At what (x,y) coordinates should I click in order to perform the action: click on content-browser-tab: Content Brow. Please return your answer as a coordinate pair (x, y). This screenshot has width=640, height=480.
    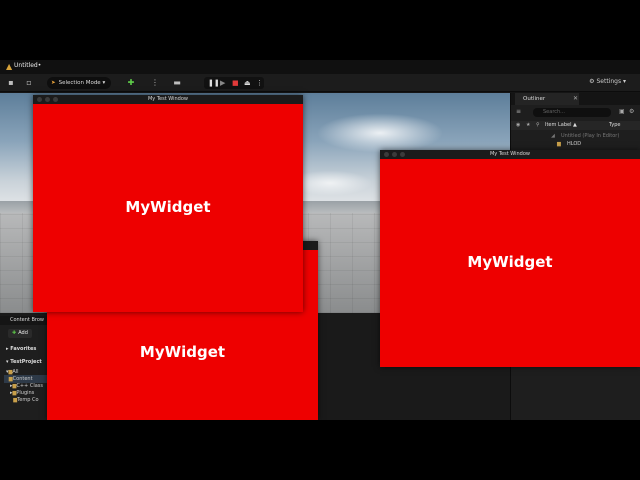
    Looking at the image, I should click on (24, 320).